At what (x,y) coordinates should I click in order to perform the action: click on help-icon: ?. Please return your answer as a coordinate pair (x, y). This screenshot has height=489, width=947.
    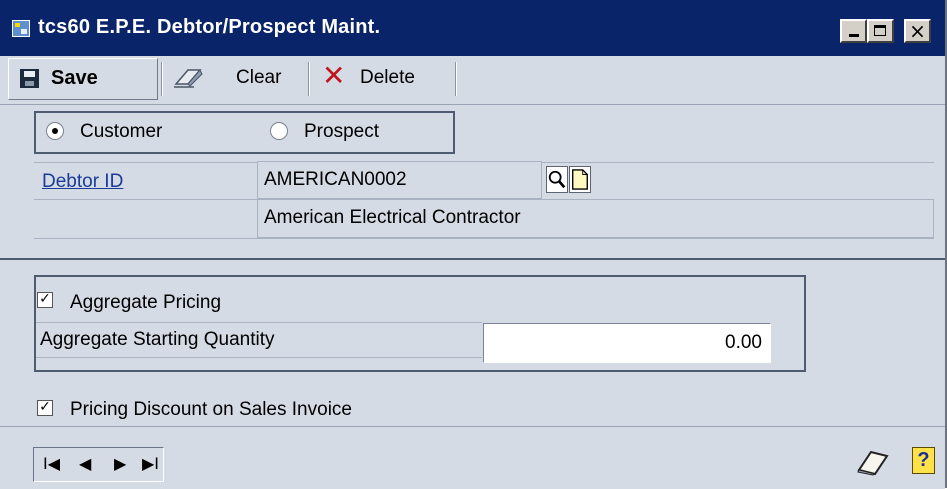
    Looking at the image, I should click on (923, 460).